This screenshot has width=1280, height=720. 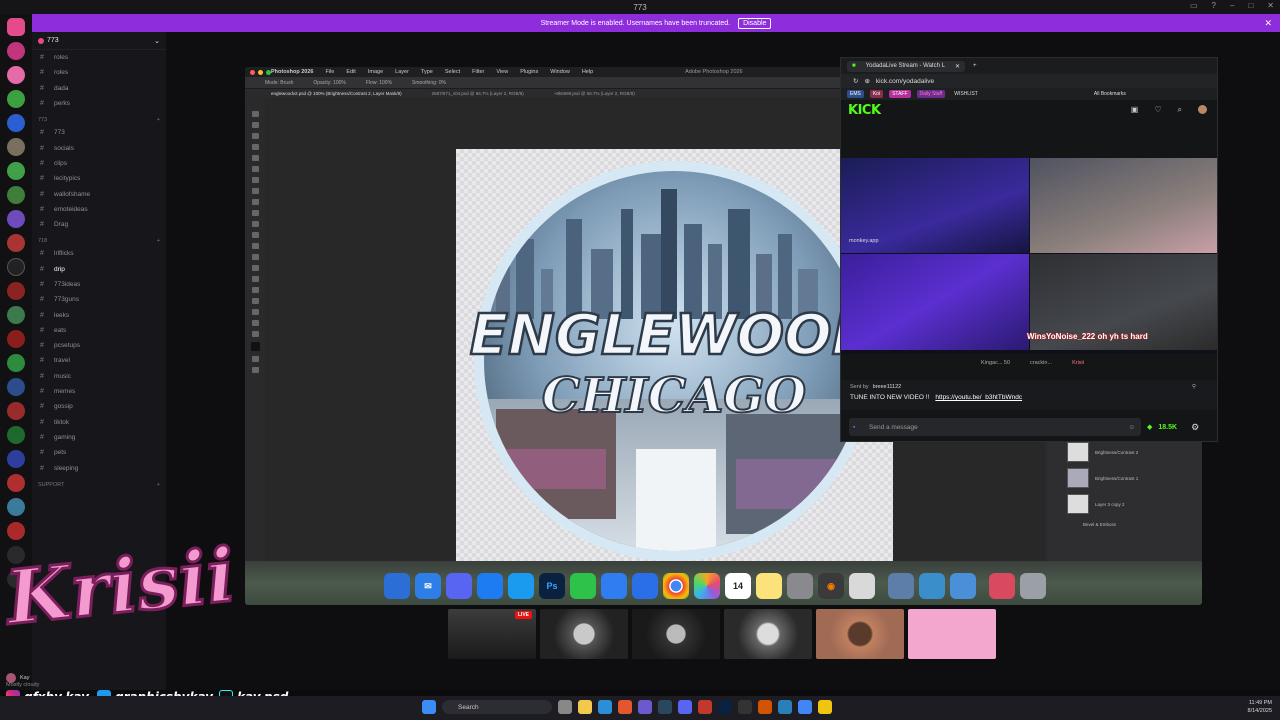 I want to click on channel-item: # dada, so click(x=99, y=88).